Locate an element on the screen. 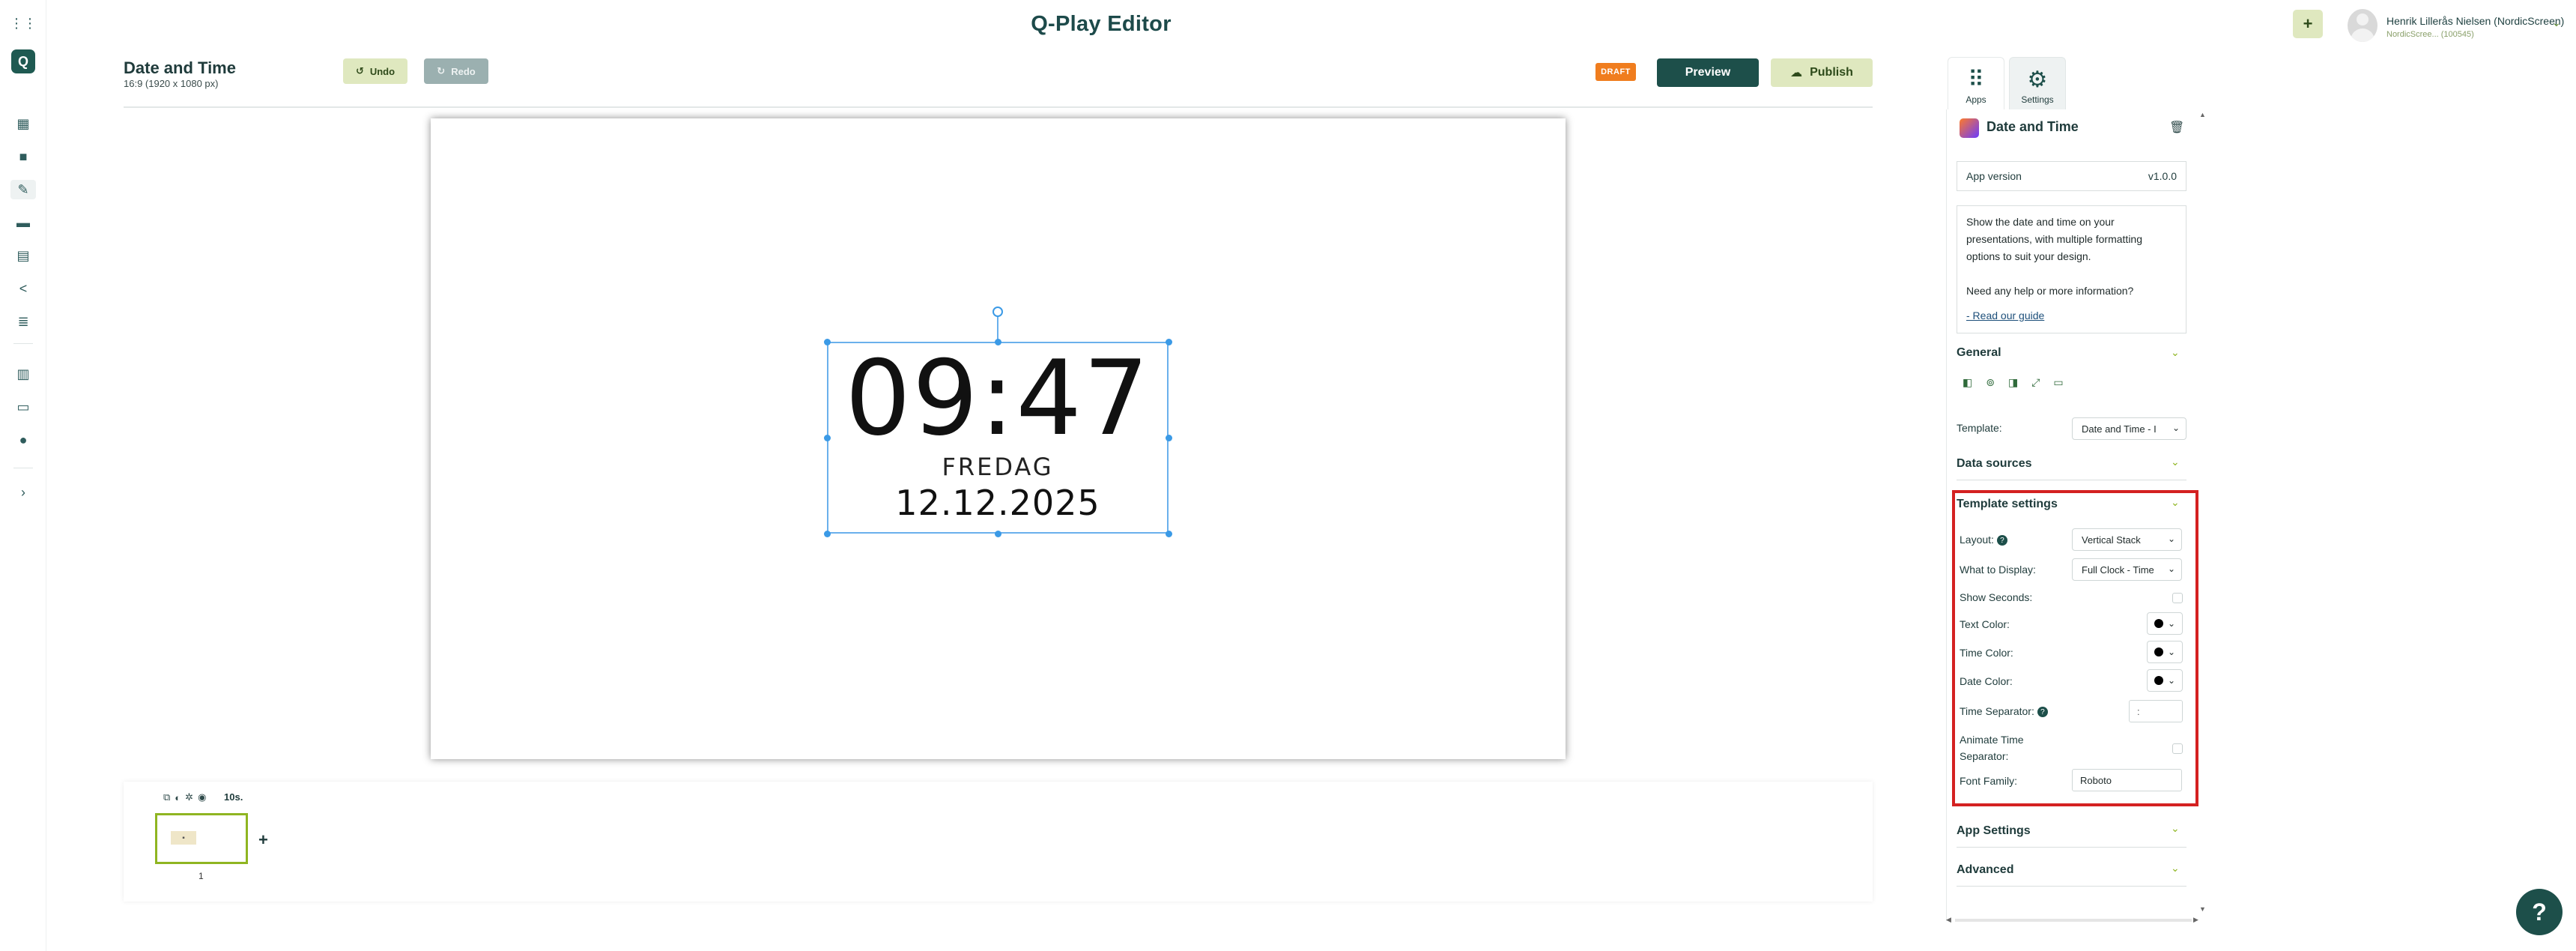 Image resolution: width=2576 pixels, height=951 pixels. tab-settings: ⚙ Settings is located at coordinates (2037, 83).